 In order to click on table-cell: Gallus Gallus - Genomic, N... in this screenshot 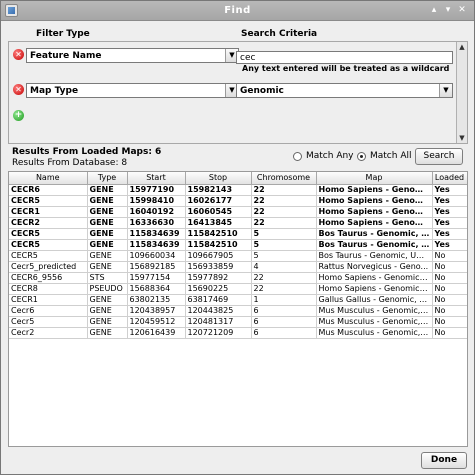, I will do `click(374, 300)`.